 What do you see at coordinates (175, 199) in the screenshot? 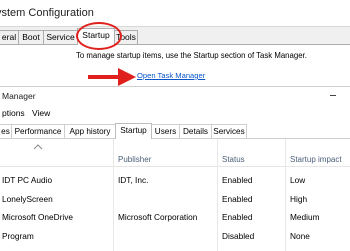
I see `table-row: LonelyScreen Enabled High` at bounding box center [175, 199].